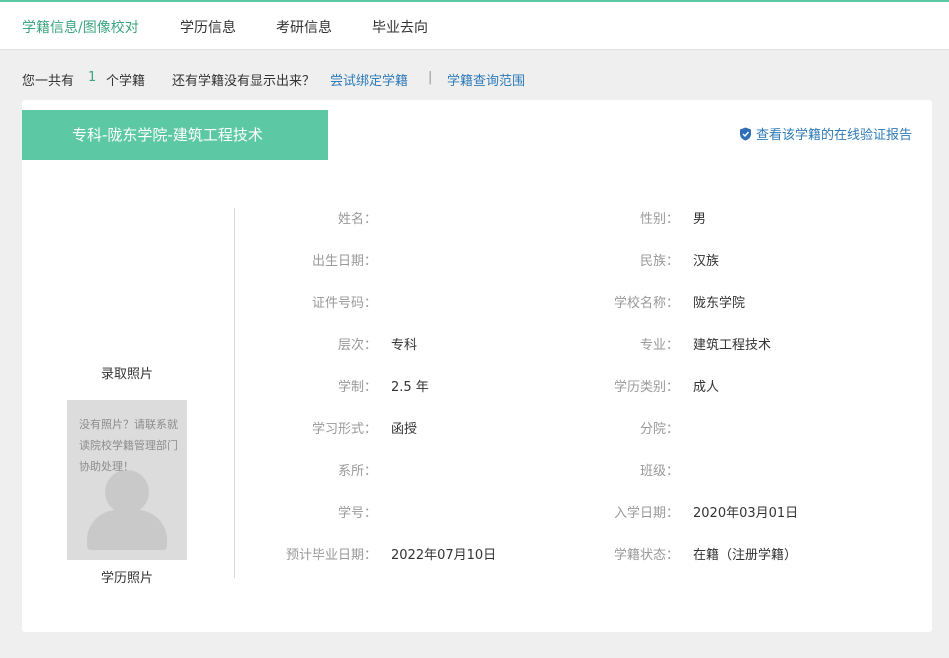 Image resolution: width=949 pixels, height=658 pixels. Describe the element at coordinates (127, 480) in the screenshot. I see `placeholder-photo: 没有照片？请联系就读院校学籍管理部门协助处理！` at that location.